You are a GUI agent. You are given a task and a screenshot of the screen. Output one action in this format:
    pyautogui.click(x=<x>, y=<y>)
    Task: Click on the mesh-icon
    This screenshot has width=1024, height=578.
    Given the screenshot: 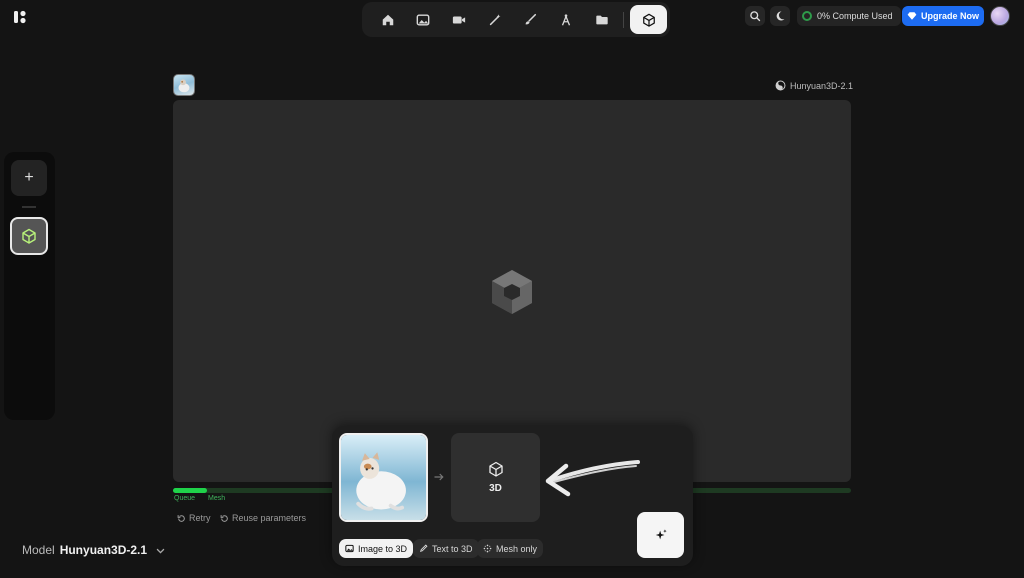 What is the action you would take?
    pyautogui.click(x=487, y=548)
    